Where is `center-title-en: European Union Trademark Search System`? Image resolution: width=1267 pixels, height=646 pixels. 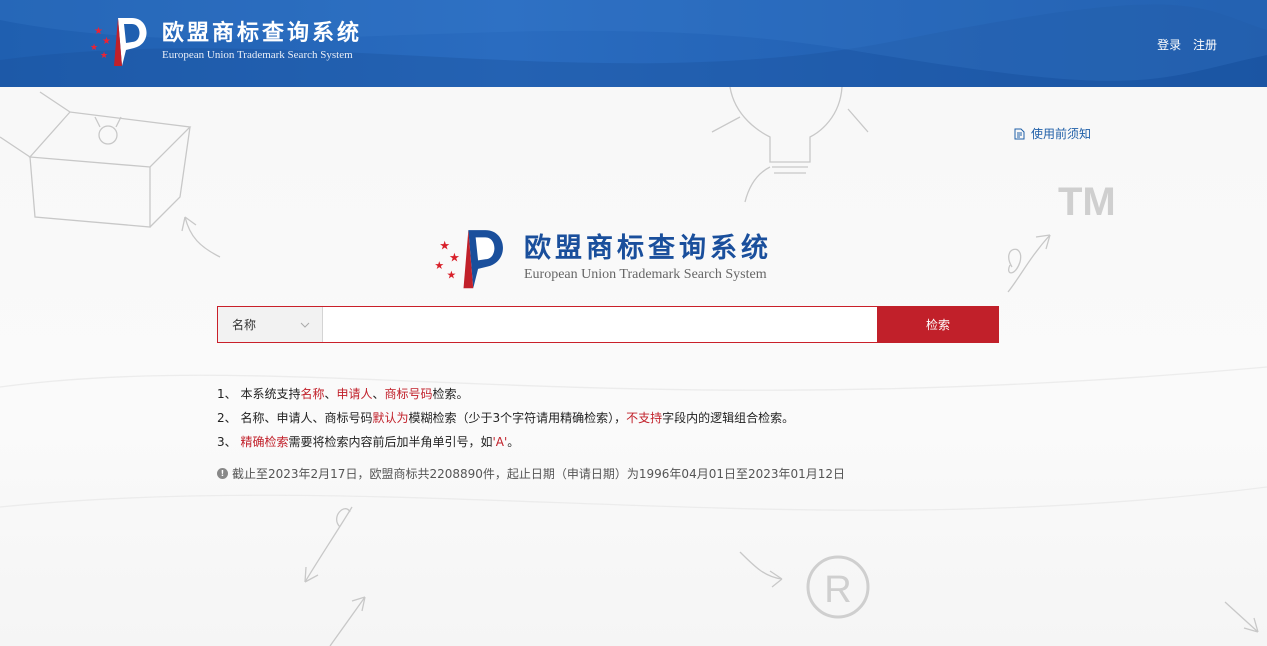 center-title-en: European Union Trademark Search System is located at coordinates (645, 274).